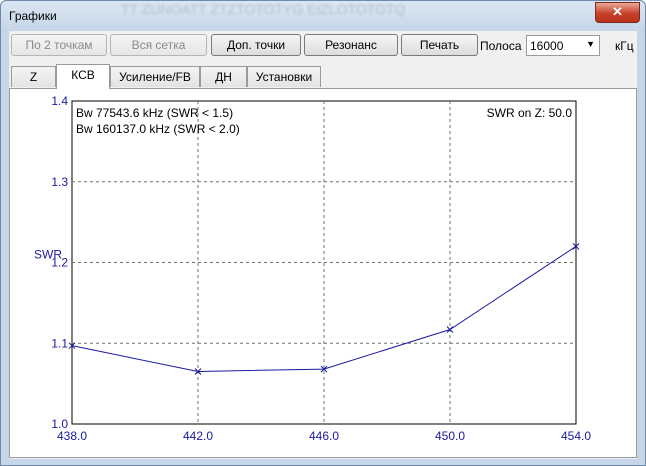 The image size is (646, 466). What do you see at coordinates (450, 436) in the screenshot?
I see `x-tick-label: 450.0` at bounding box center [450, 436].